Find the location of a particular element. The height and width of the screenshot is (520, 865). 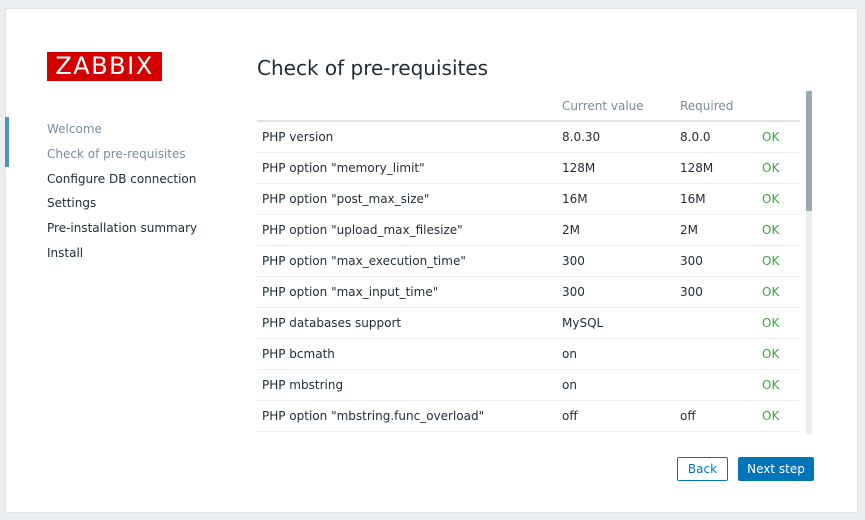

table-row: PHP option "max_execution_time" 300 300 OK is located at coordinates (528, 261).